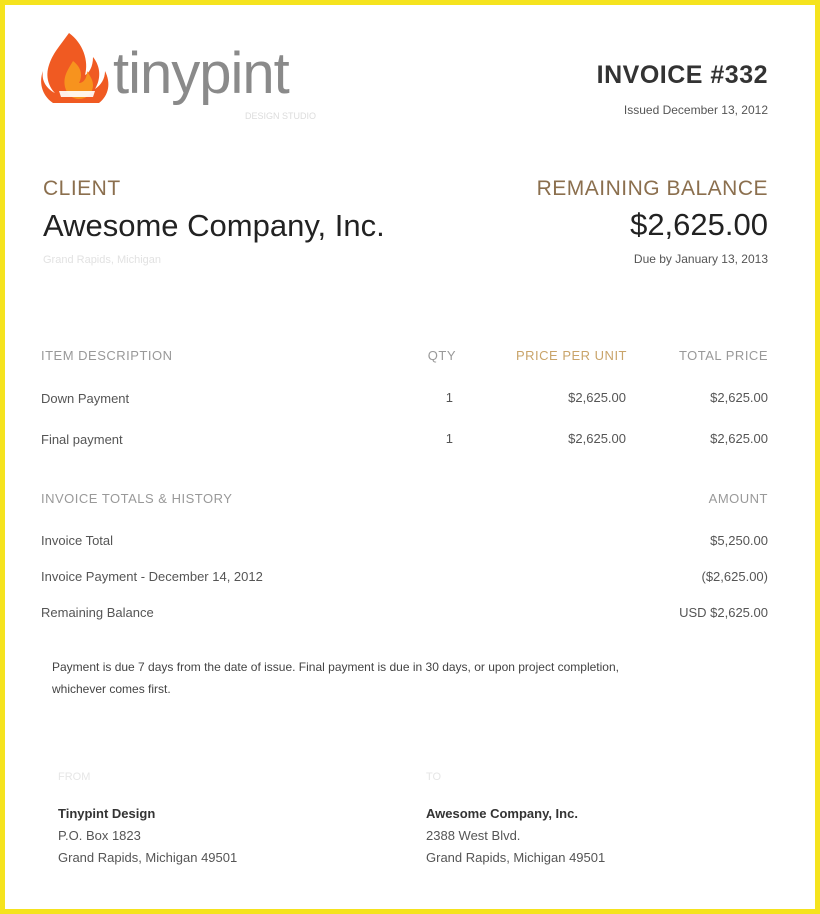 Image resolution: width=820 pixels, height=914 pixels. Describe the element at coordinates (85, 398) in the screenshot. I see `item-row-description: Down Payment` at that location.